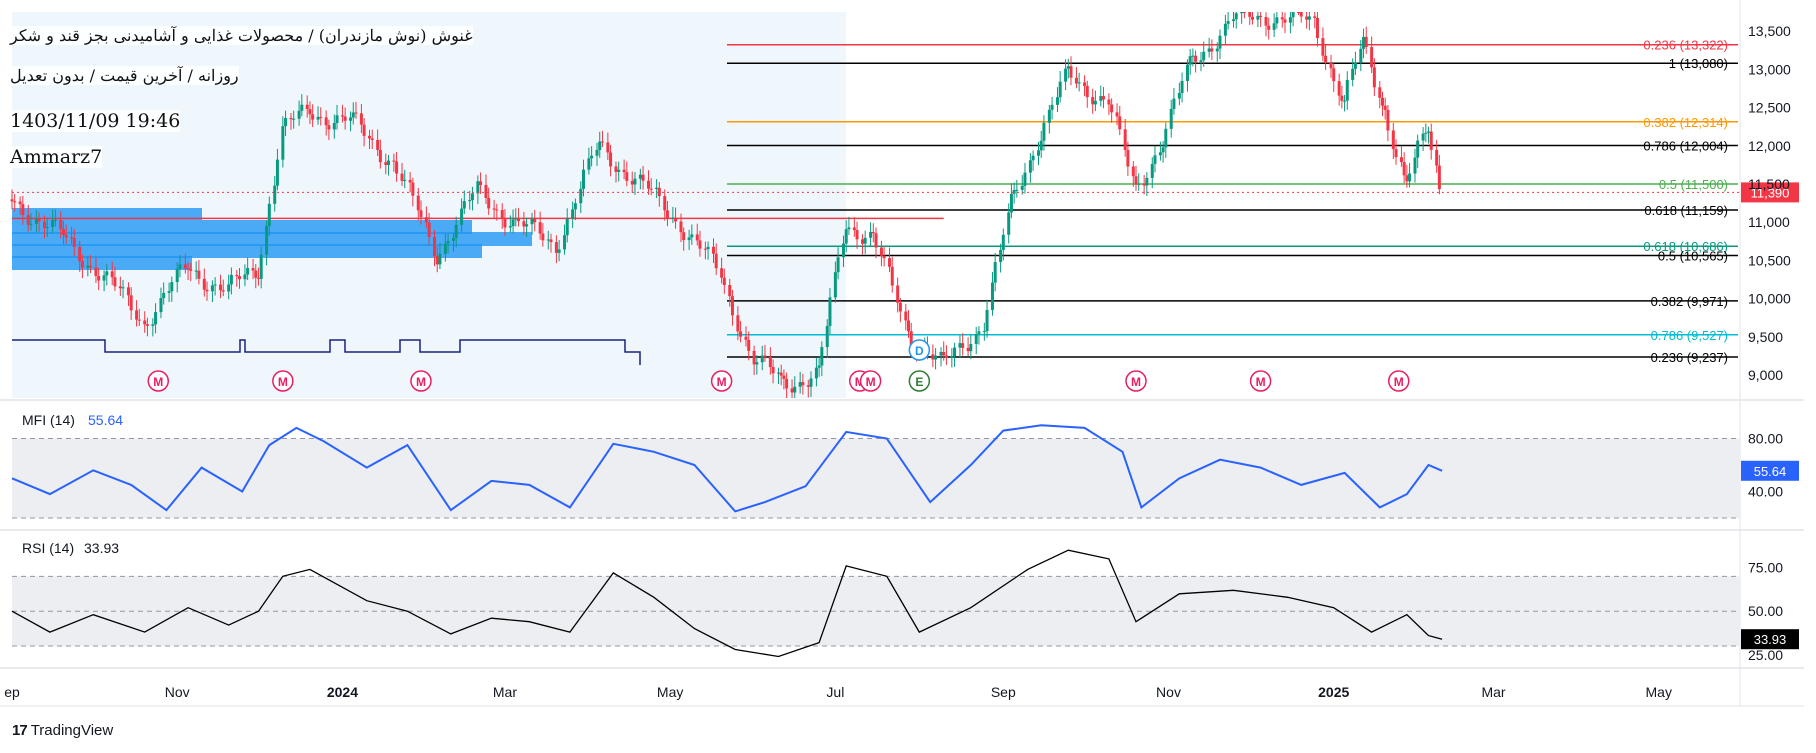 This screenshot has width=1816, height=753. What do you see at coordinates (1659, 692) in the screenshot?
I see `time-axis-tick: May` at bounding box center [1659, 692].